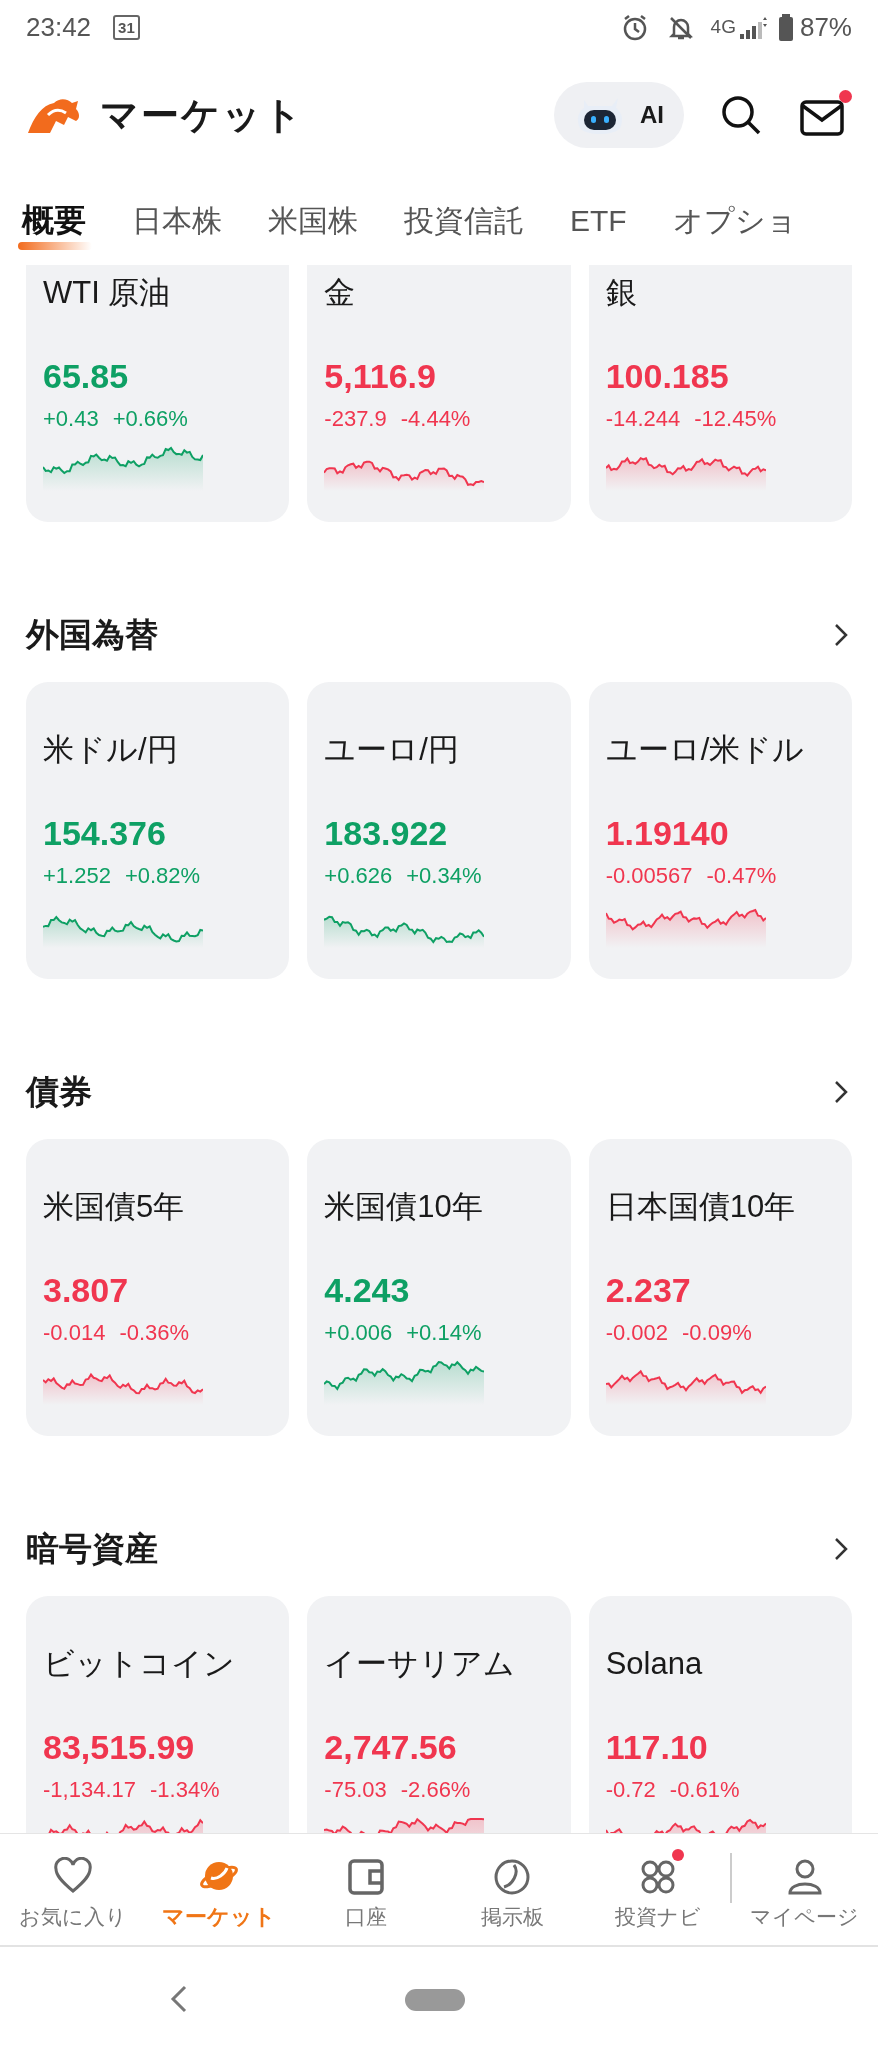  I want to click on nav-tab: 投資ナビ, so click(658, 1889).